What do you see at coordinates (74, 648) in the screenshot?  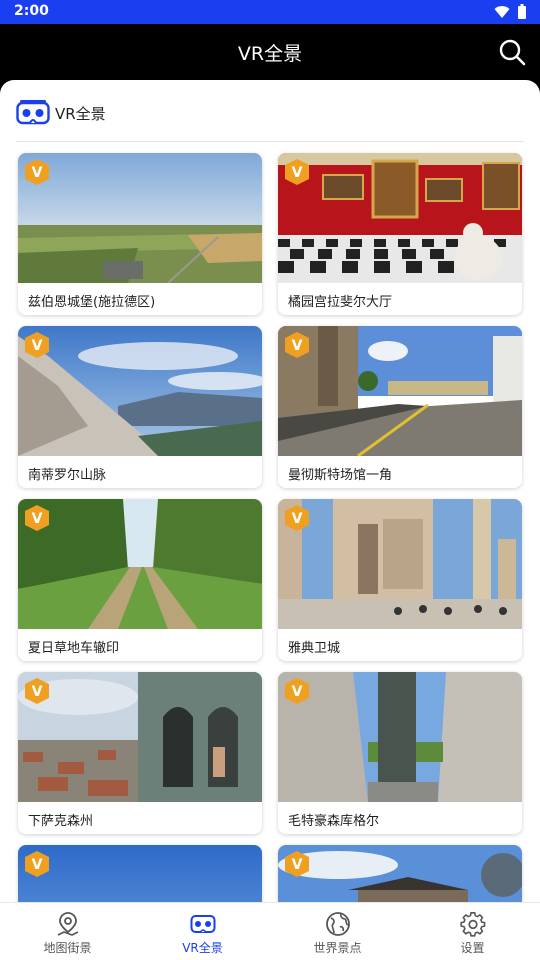 I see `card-title: 夏日草地车辙印` at bounding box center [74, 648].